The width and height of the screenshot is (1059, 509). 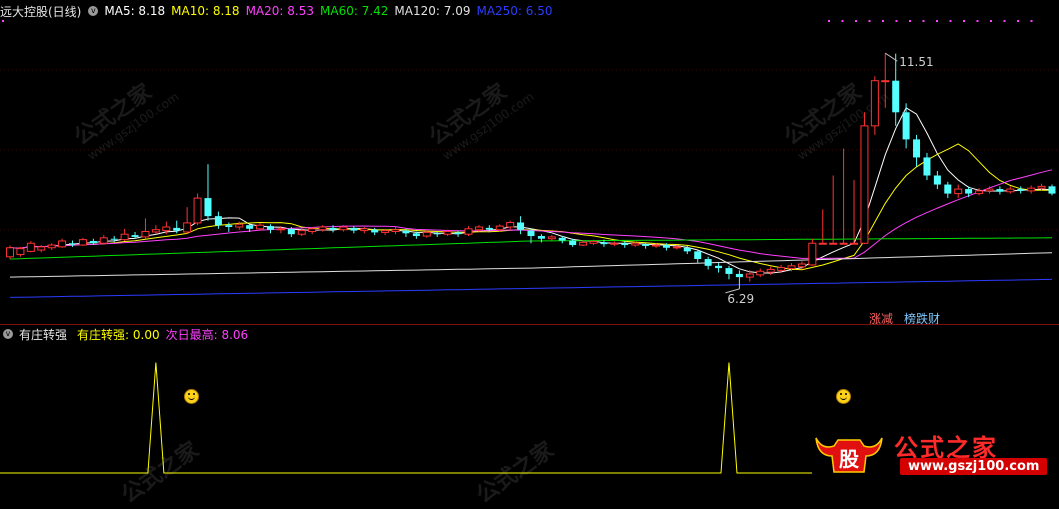 What do you see at coordinates (8, 334) in the screenshot?
I see `collapse-toggle-icon: v` at bounding box center [8, 334].